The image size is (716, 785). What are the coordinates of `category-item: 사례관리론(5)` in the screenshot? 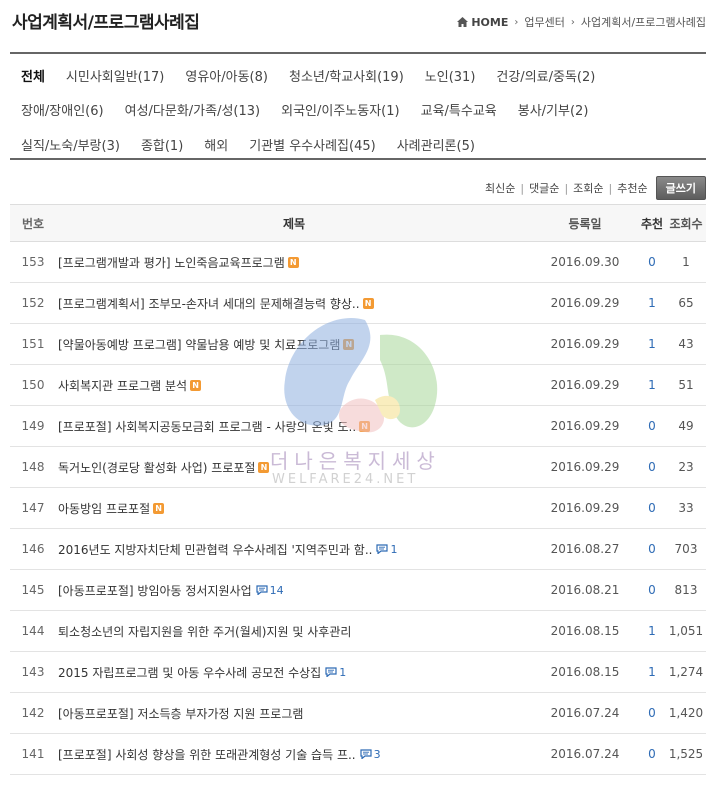 It's located at (436, 144).